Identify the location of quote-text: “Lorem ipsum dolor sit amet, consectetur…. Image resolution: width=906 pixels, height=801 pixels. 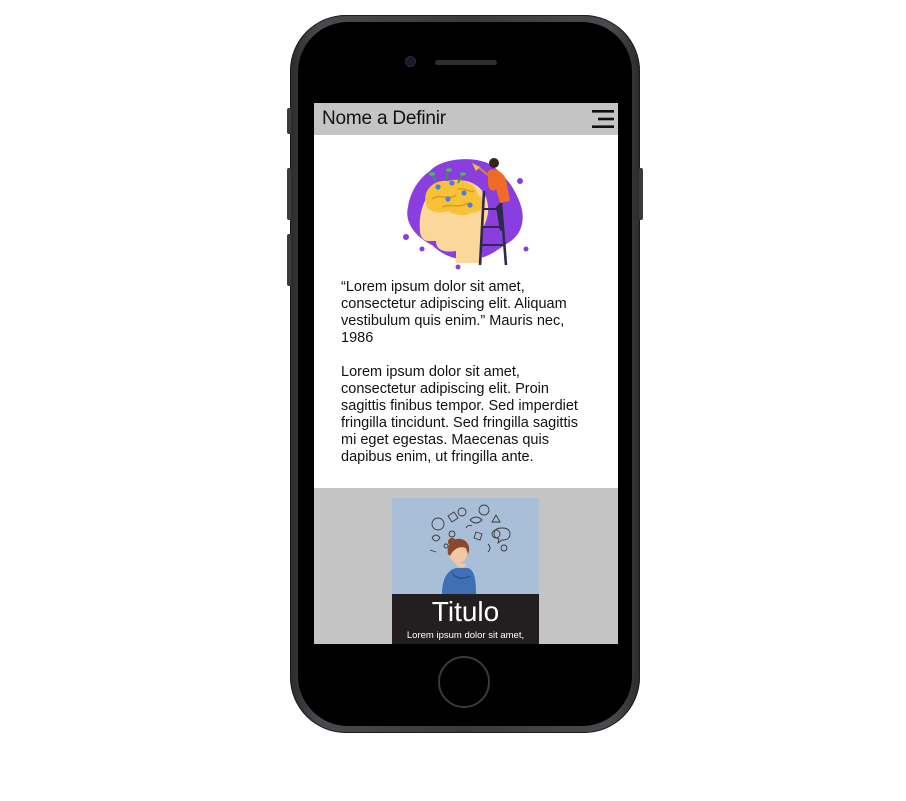
(454, 312).